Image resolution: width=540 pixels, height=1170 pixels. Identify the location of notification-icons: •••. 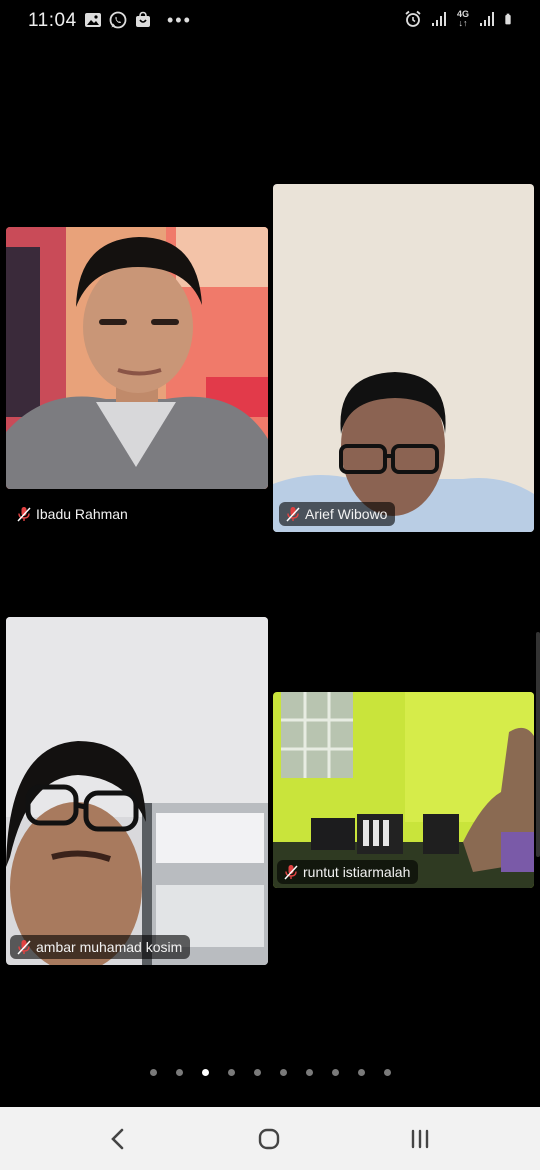
(138, 20).